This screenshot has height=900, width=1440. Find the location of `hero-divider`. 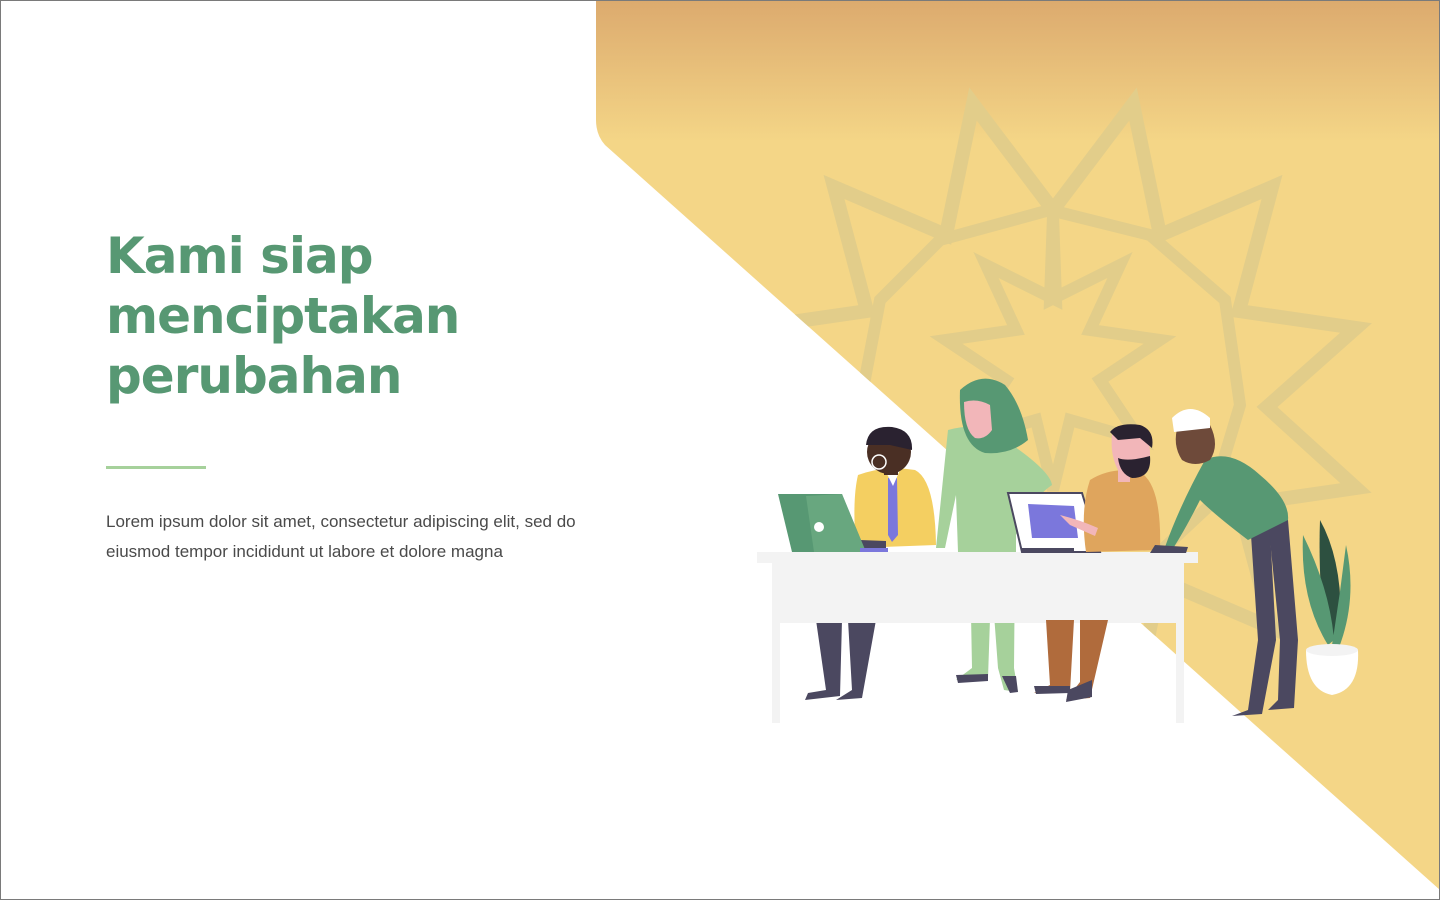

hero-divider is located at coordinates (156, 467).